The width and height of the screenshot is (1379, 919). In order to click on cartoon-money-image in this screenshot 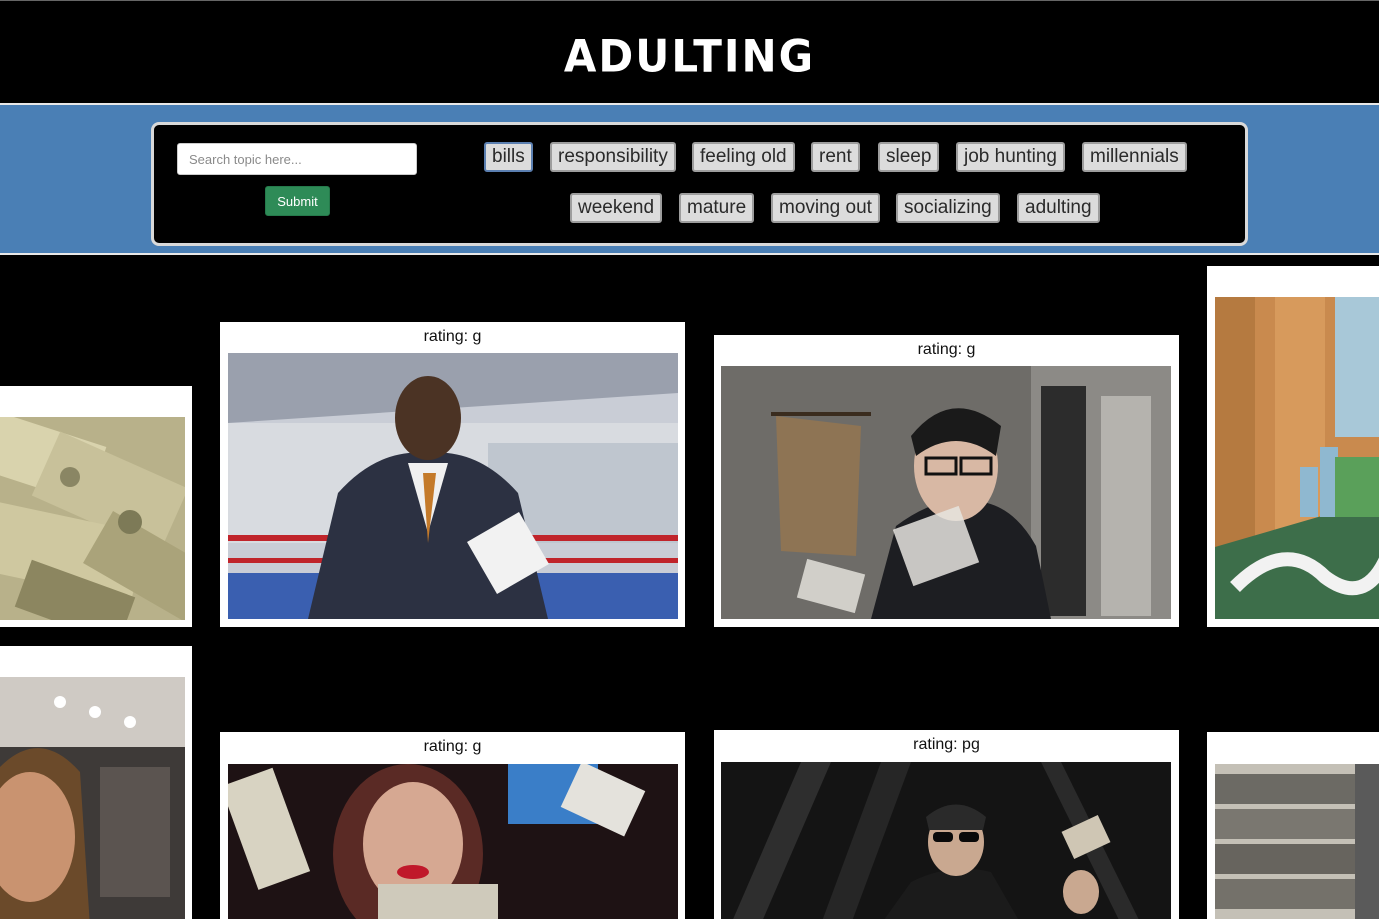, I will do `click(1297, 458)`.